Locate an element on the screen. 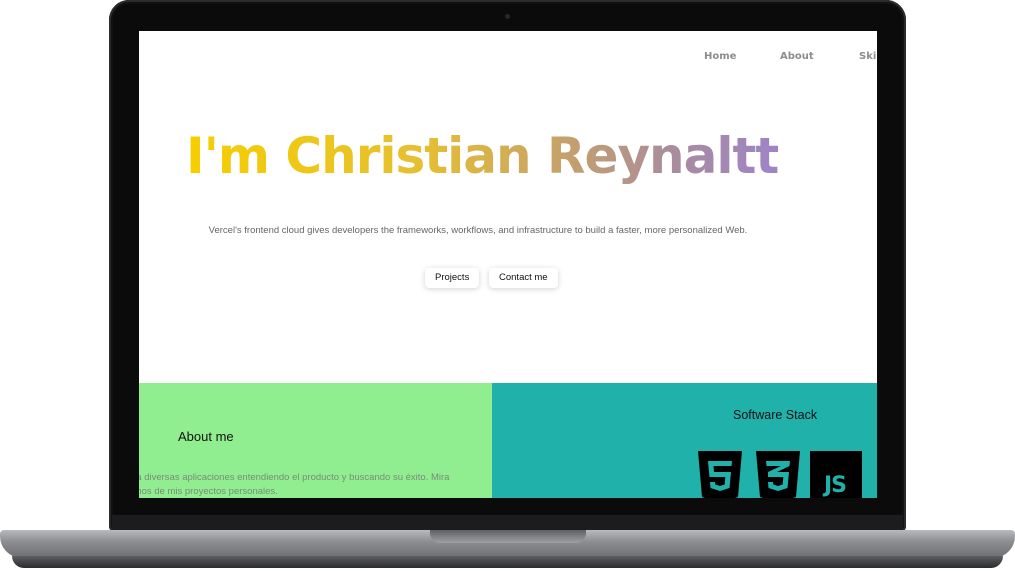 The height and width of the screenshot is (571, 1015). nav-link-skills: Skill is located at coordinates (868, 56).